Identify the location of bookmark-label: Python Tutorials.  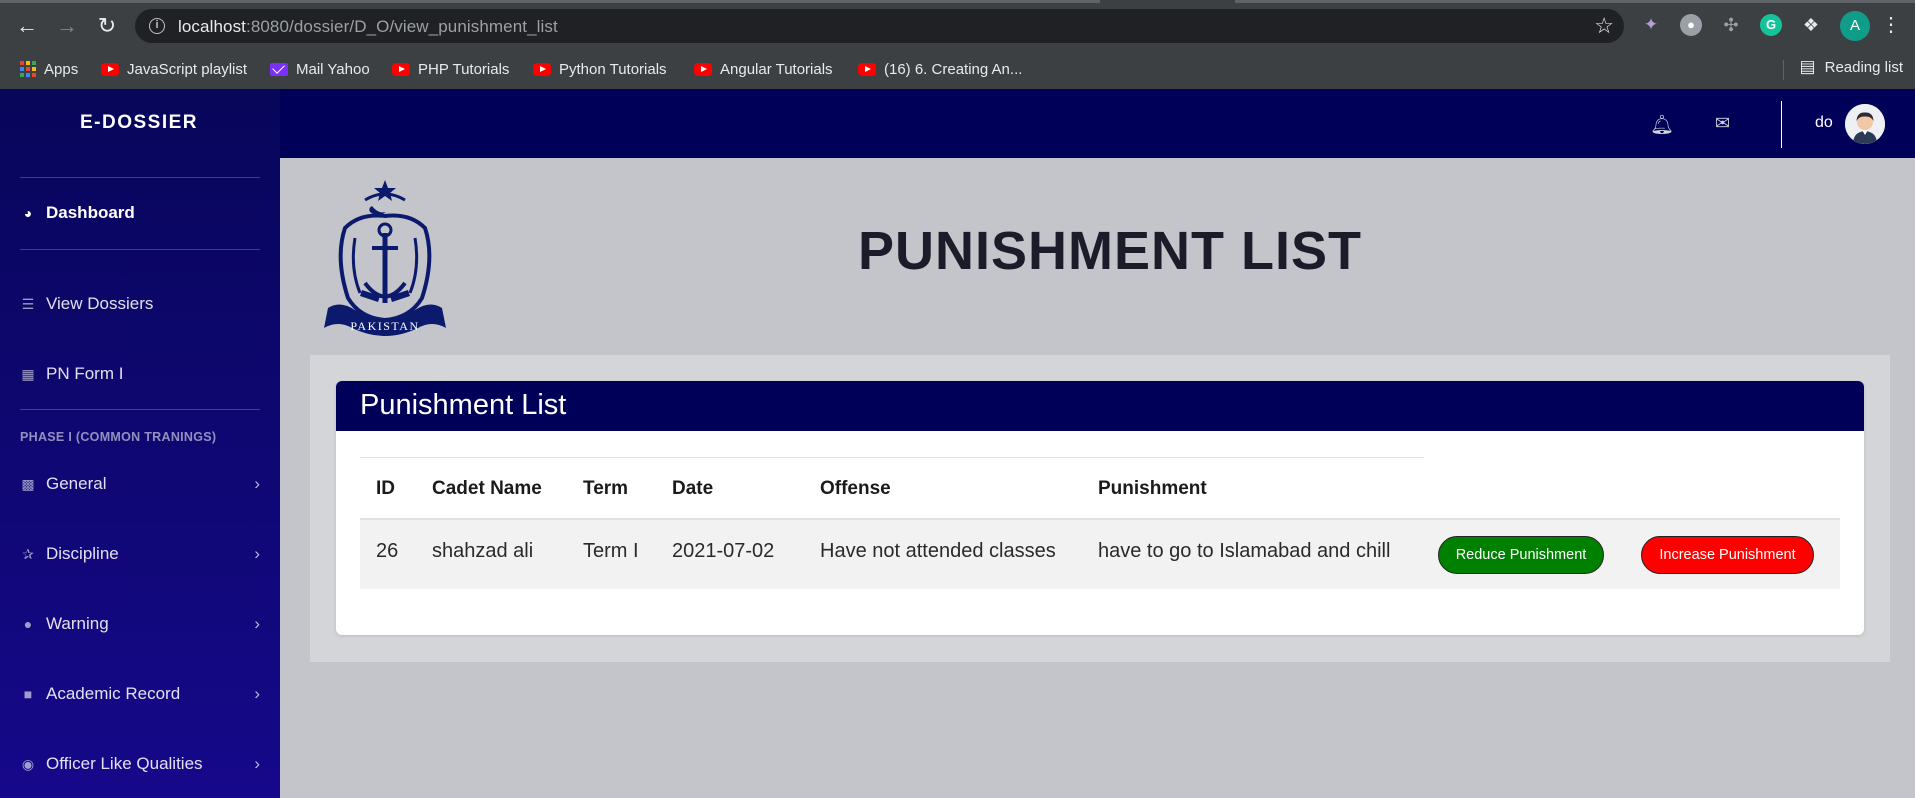
(613, 69).